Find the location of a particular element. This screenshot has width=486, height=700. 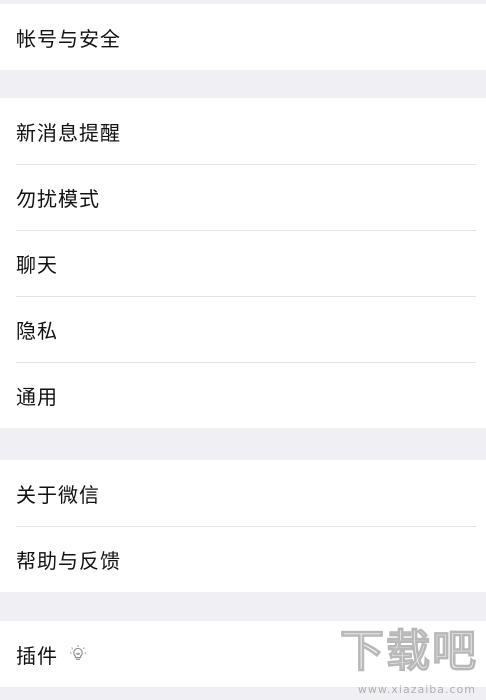

settings-item-general: 通用 is located at coordinates (243, 395).